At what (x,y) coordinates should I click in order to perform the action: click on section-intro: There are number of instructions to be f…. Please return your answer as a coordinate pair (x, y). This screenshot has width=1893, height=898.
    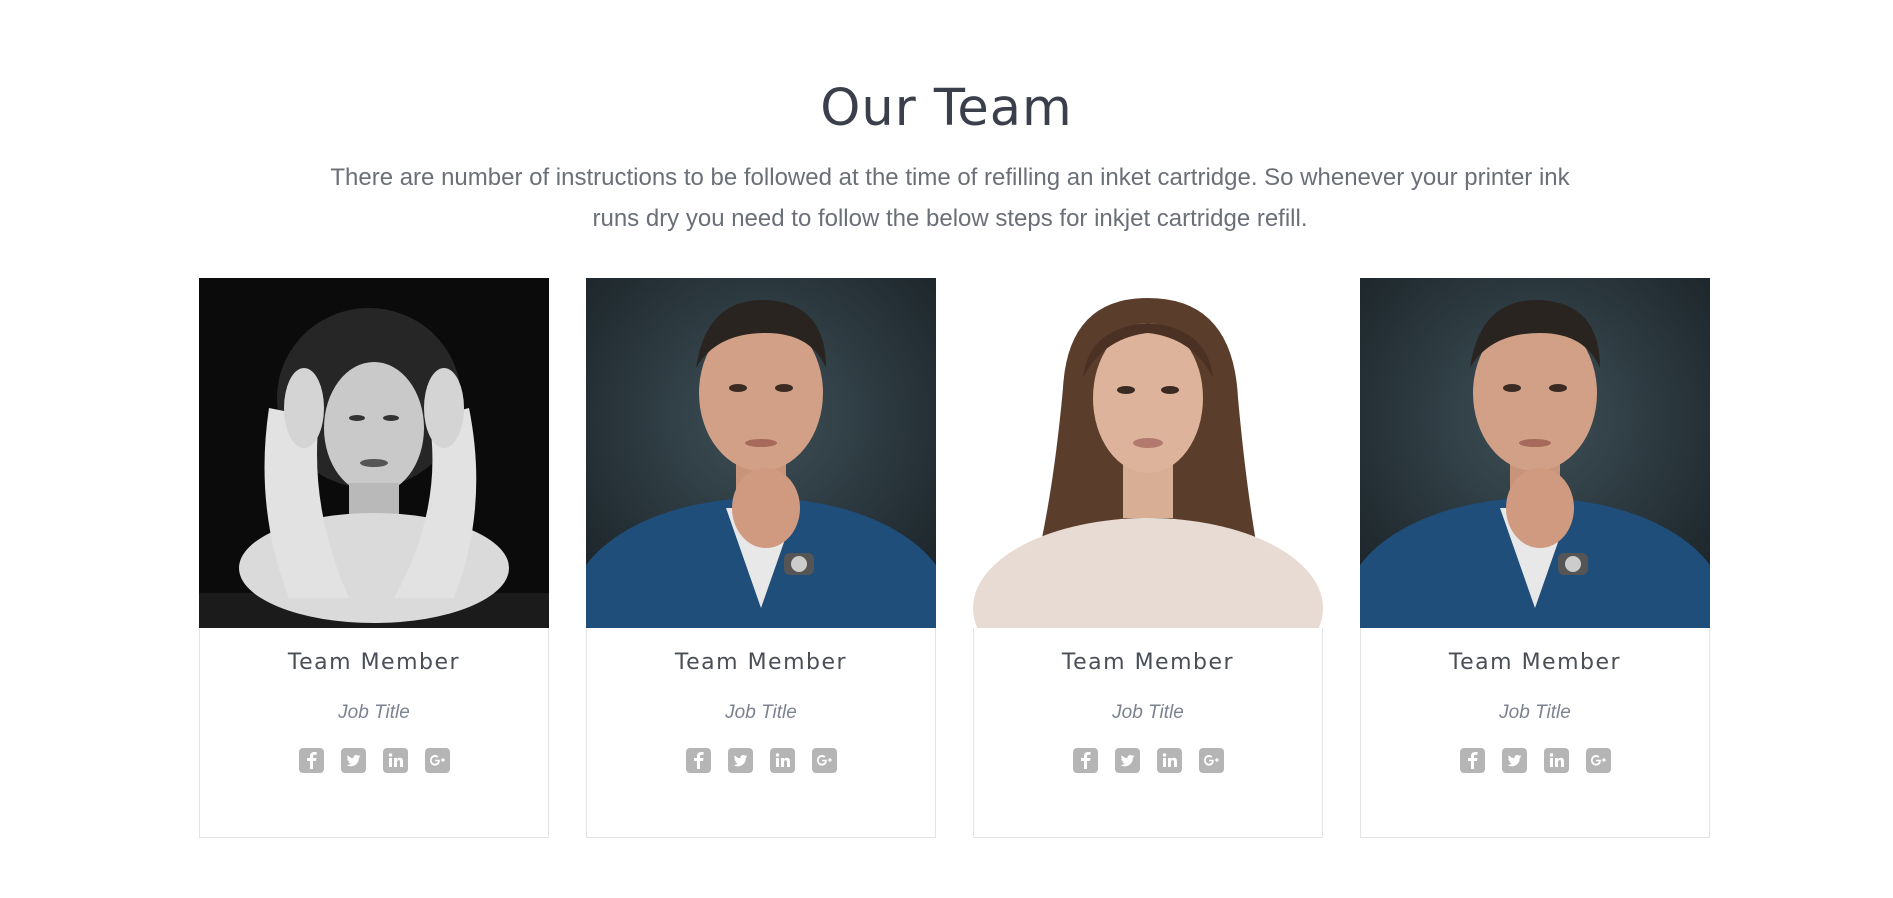
    Looking at the image, I should click on (950, 198).